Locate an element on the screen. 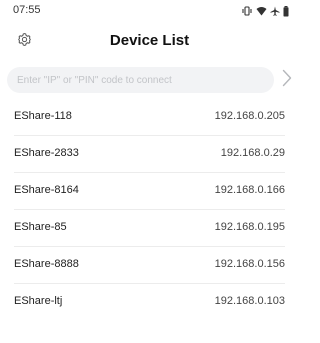  device-name: EShare-118 is located at coordinates (43, 116).